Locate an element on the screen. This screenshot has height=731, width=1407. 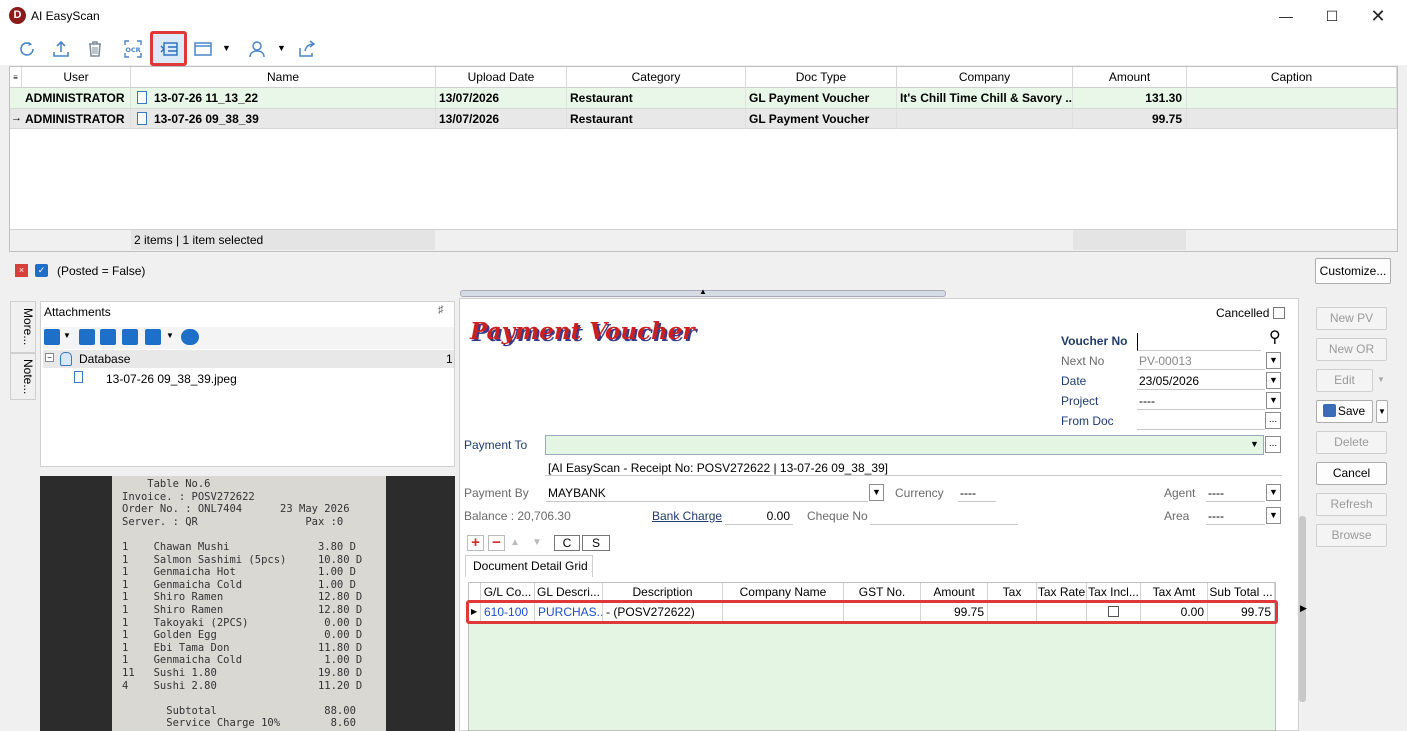
attachments-title: Attachments is located at coordinates (77, 312).